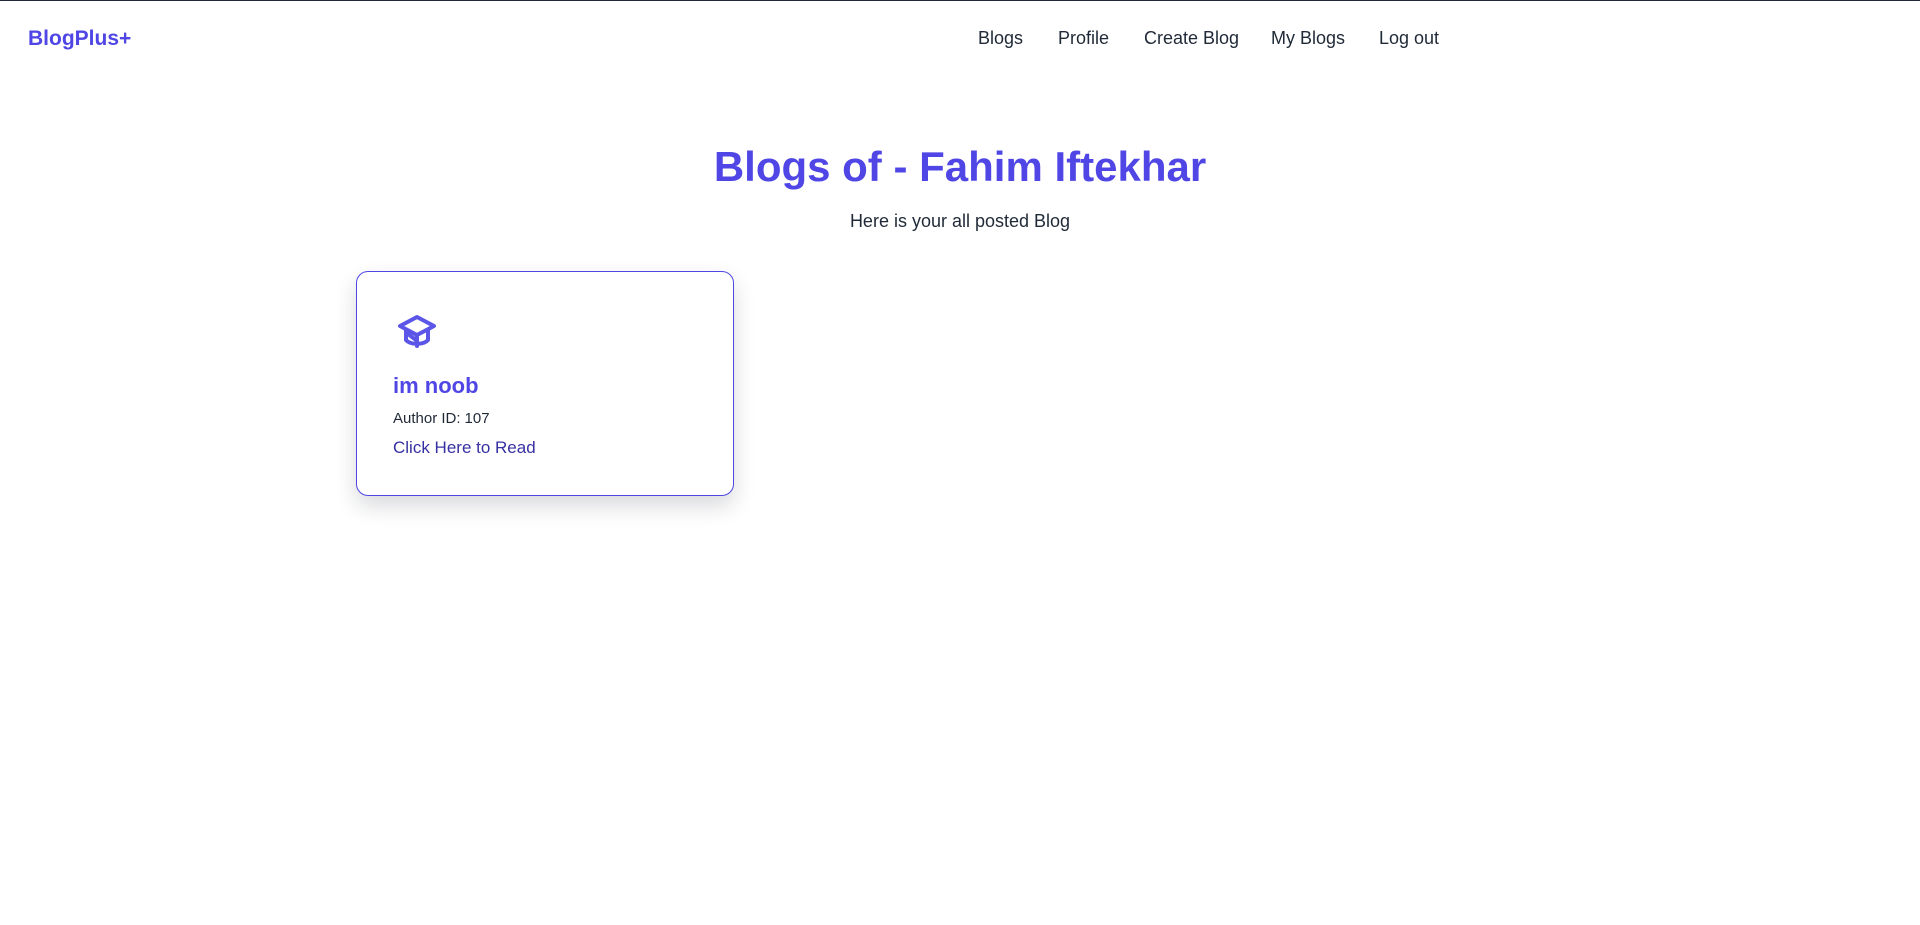  I want to click on nav-link-log-out: Log out, so click(1409, 38).